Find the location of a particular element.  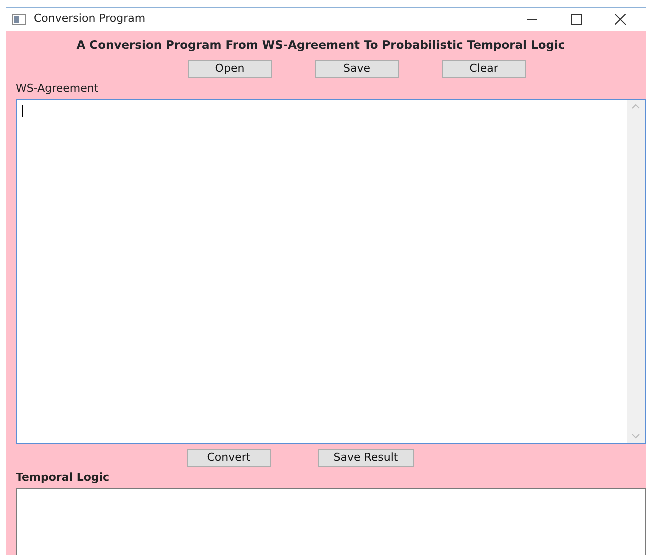

text-cursor is located at coordinates (22, 110).